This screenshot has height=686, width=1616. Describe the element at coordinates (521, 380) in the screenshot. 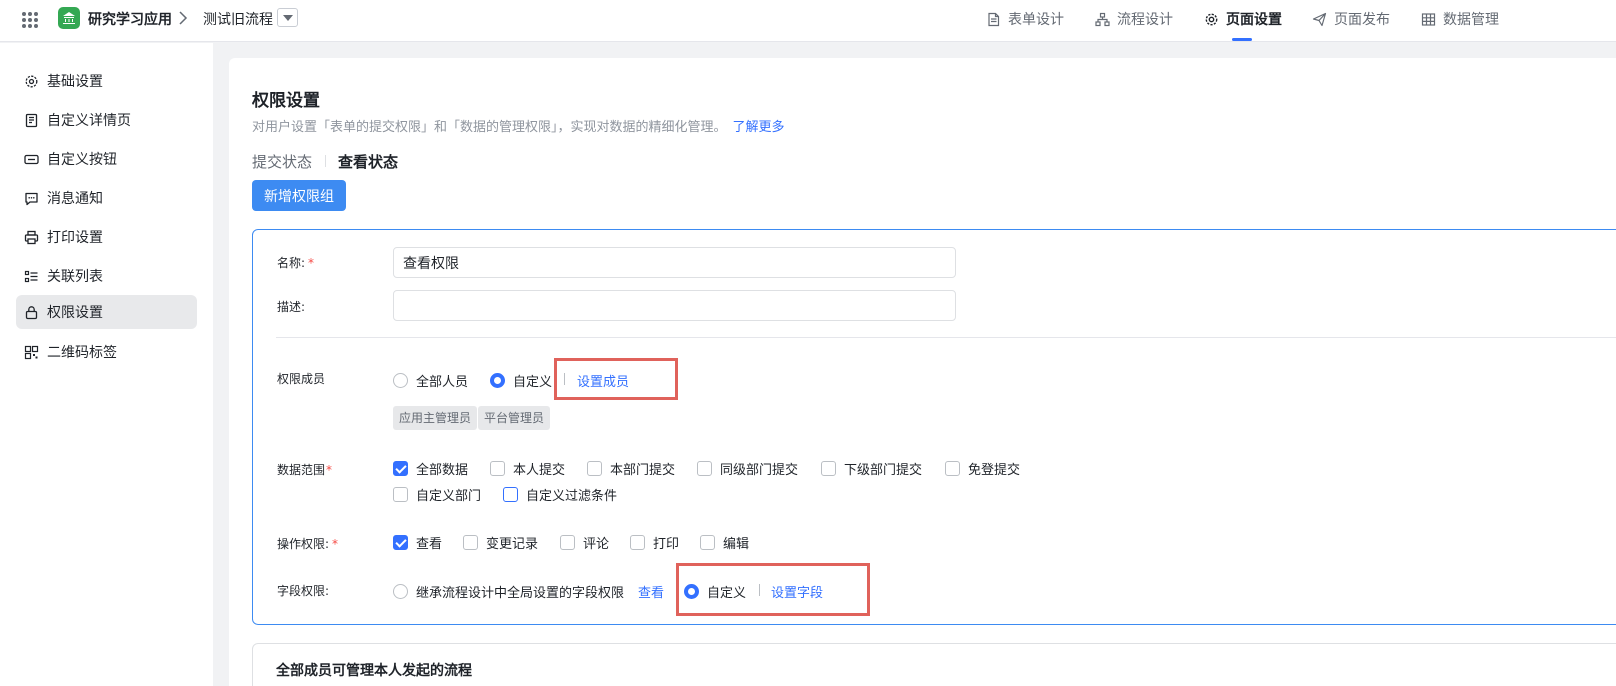

I see `members-custom-radio: 自定义` at that location.